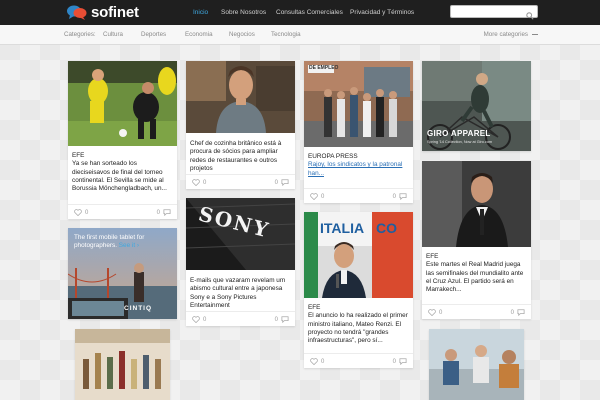 The height and width of the screenshot is (400, 600). I want to click on news-card-bottles, so click(122, 364).